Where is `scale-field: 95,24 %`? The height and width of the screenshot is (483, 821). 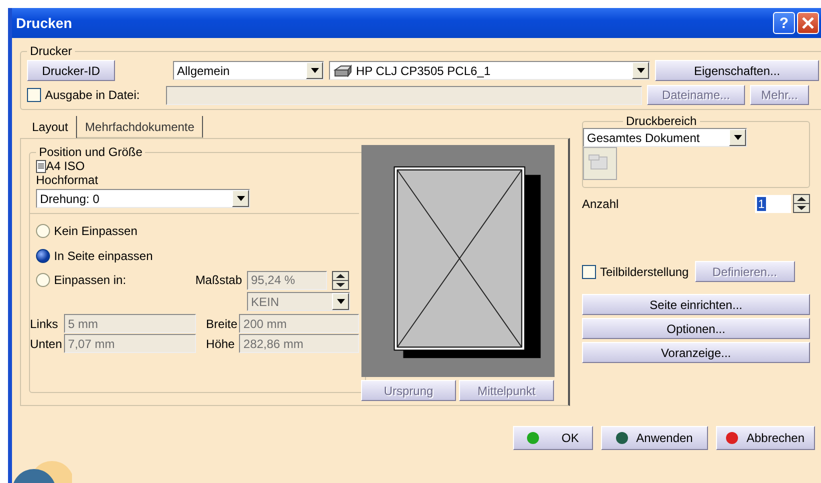 scale-field: 95,24 % is located at coordinates (287, 280).